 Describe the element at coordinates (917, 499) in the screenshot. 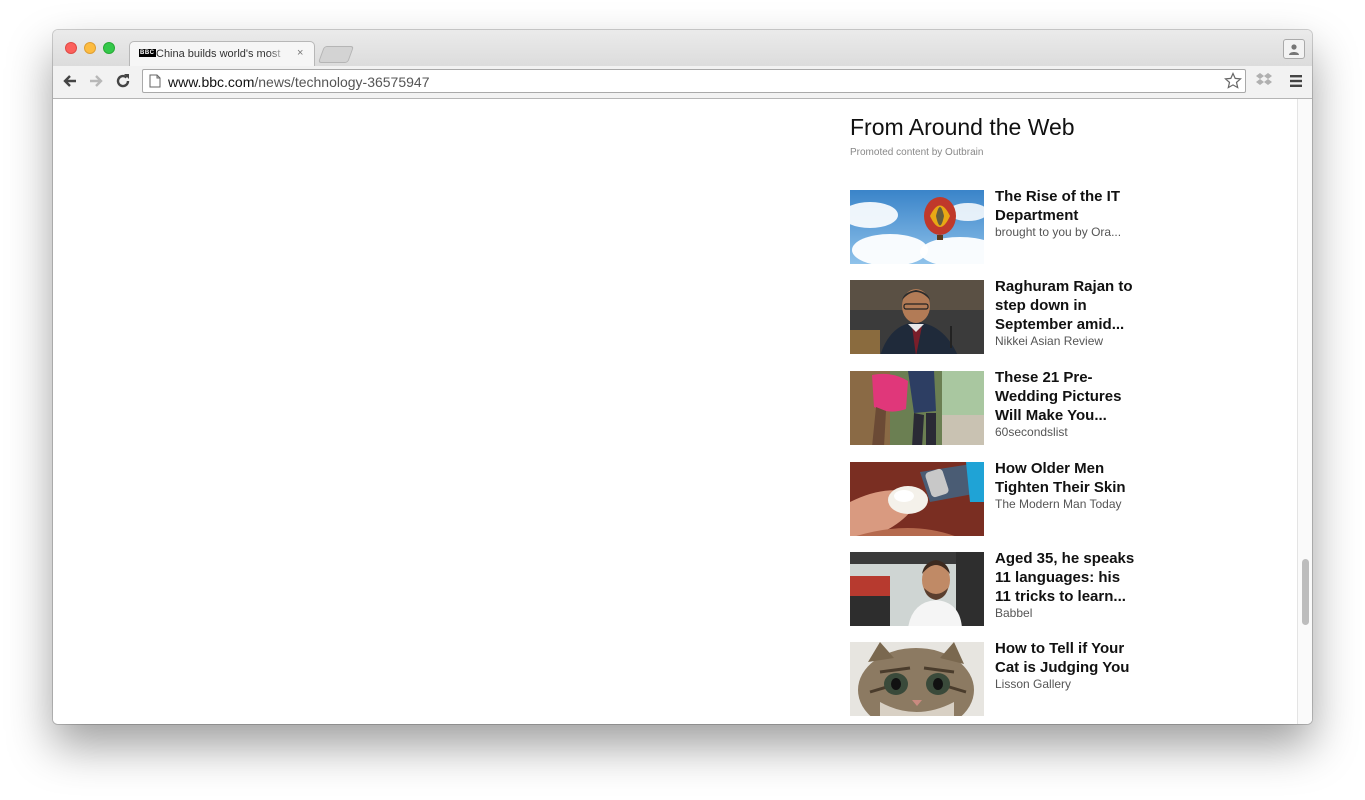

I see `cream-tube-image` at that location.